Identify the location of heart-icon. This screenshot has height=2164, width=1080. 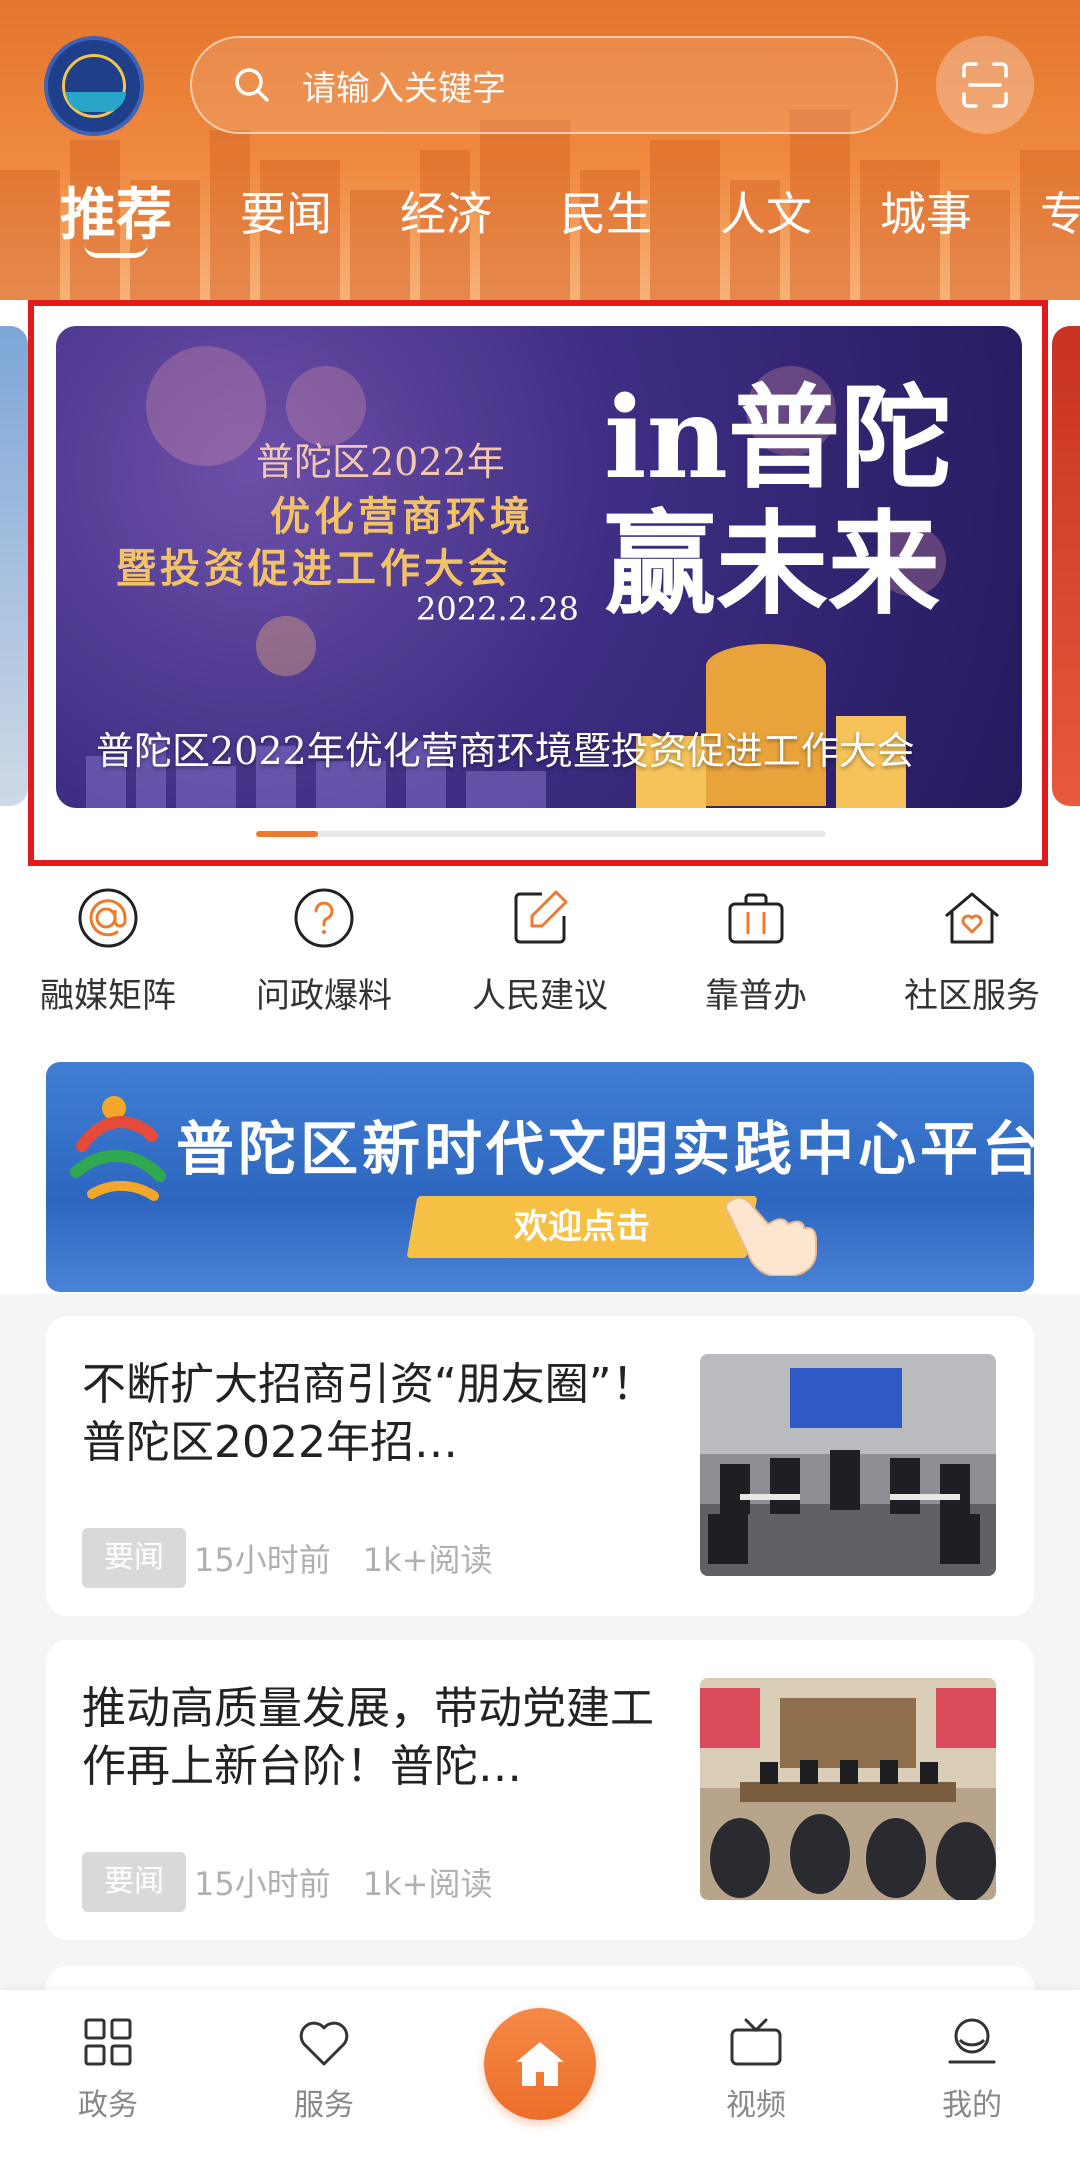
(324, 2043).